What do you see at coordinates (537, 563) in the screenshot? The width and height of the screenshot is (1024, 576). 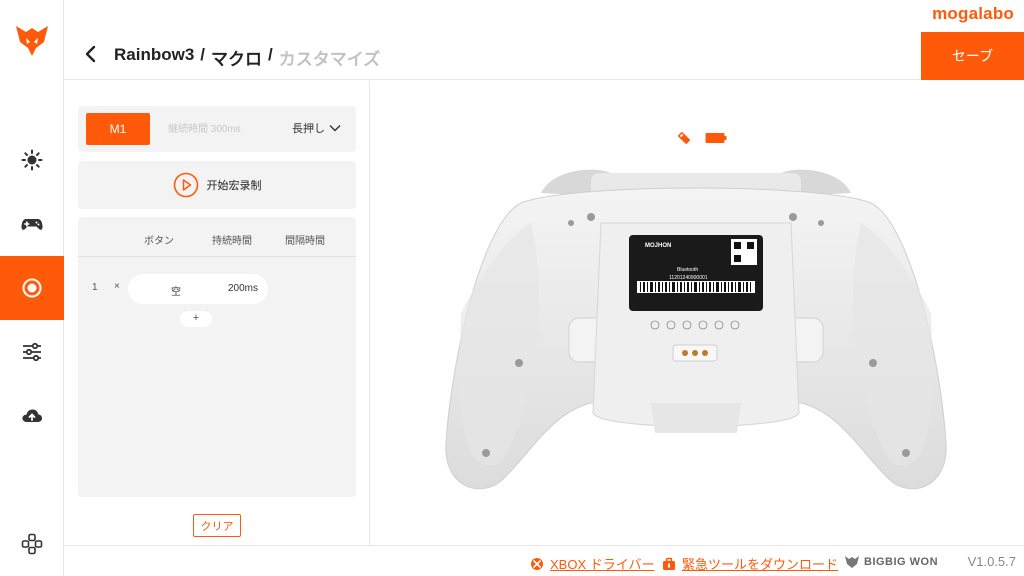 I see `xbox-icon` at bounding box center [537, 563].